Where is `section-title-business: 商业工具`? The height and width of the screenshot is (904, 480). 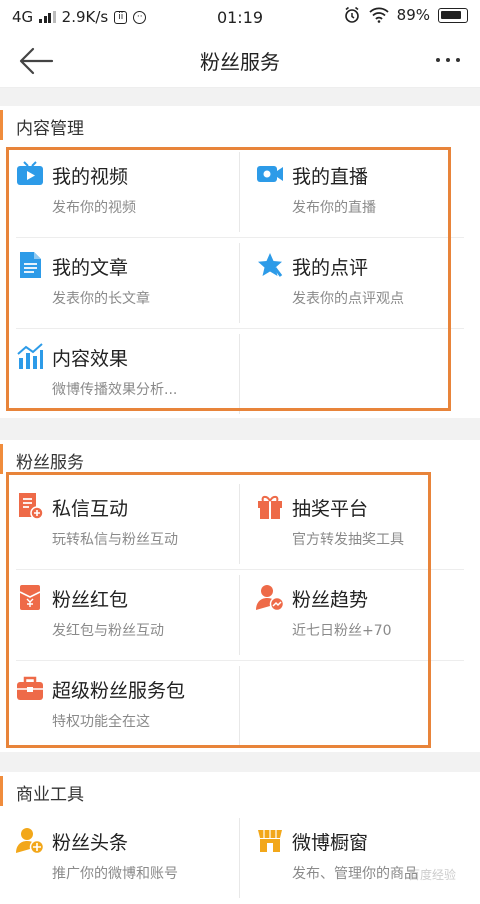 section-title-business: 商业工具 is located at coordinates (240, 792).